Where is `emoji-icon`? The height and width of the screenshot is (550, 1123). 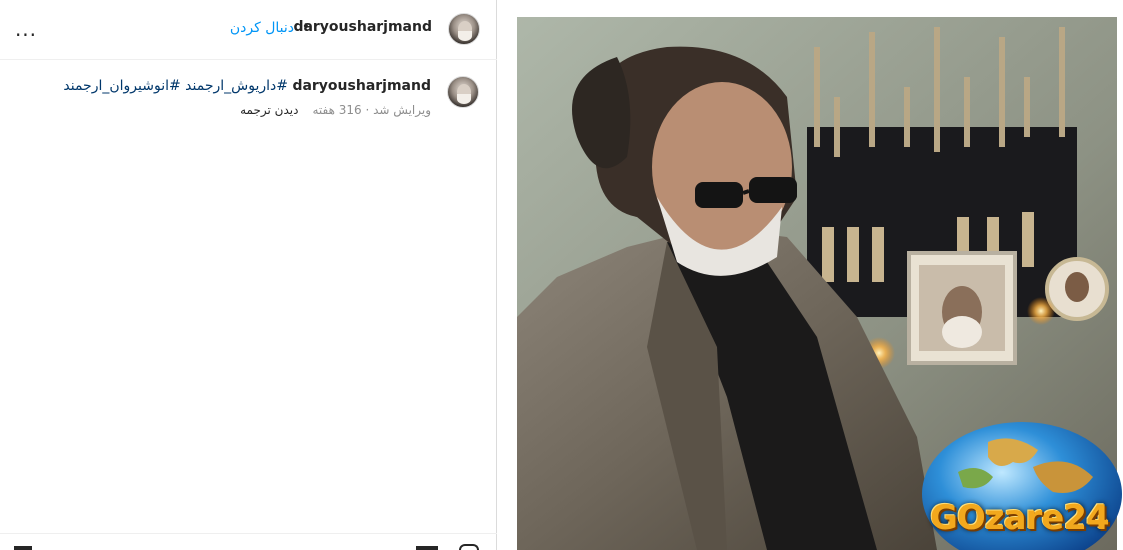 emoji-icon is located at coordinates (23, 548).